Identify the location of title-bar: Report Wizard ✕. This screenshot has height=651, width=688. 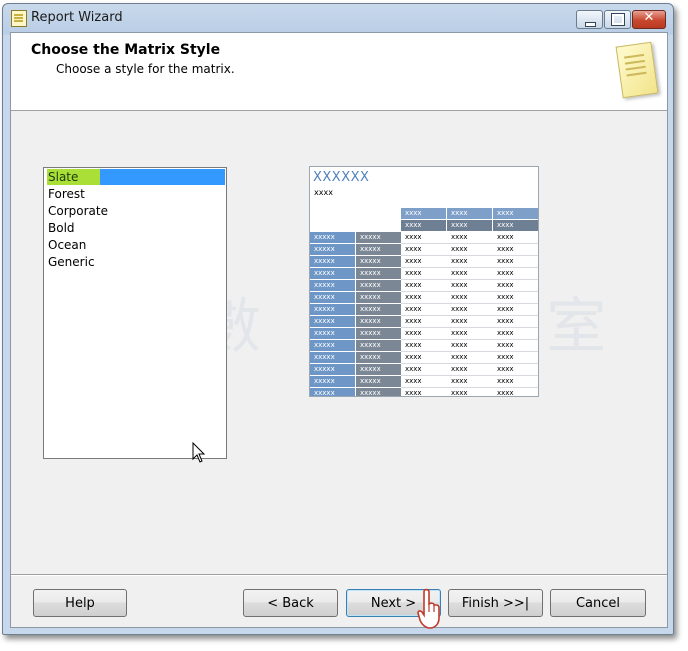
(338, 19).